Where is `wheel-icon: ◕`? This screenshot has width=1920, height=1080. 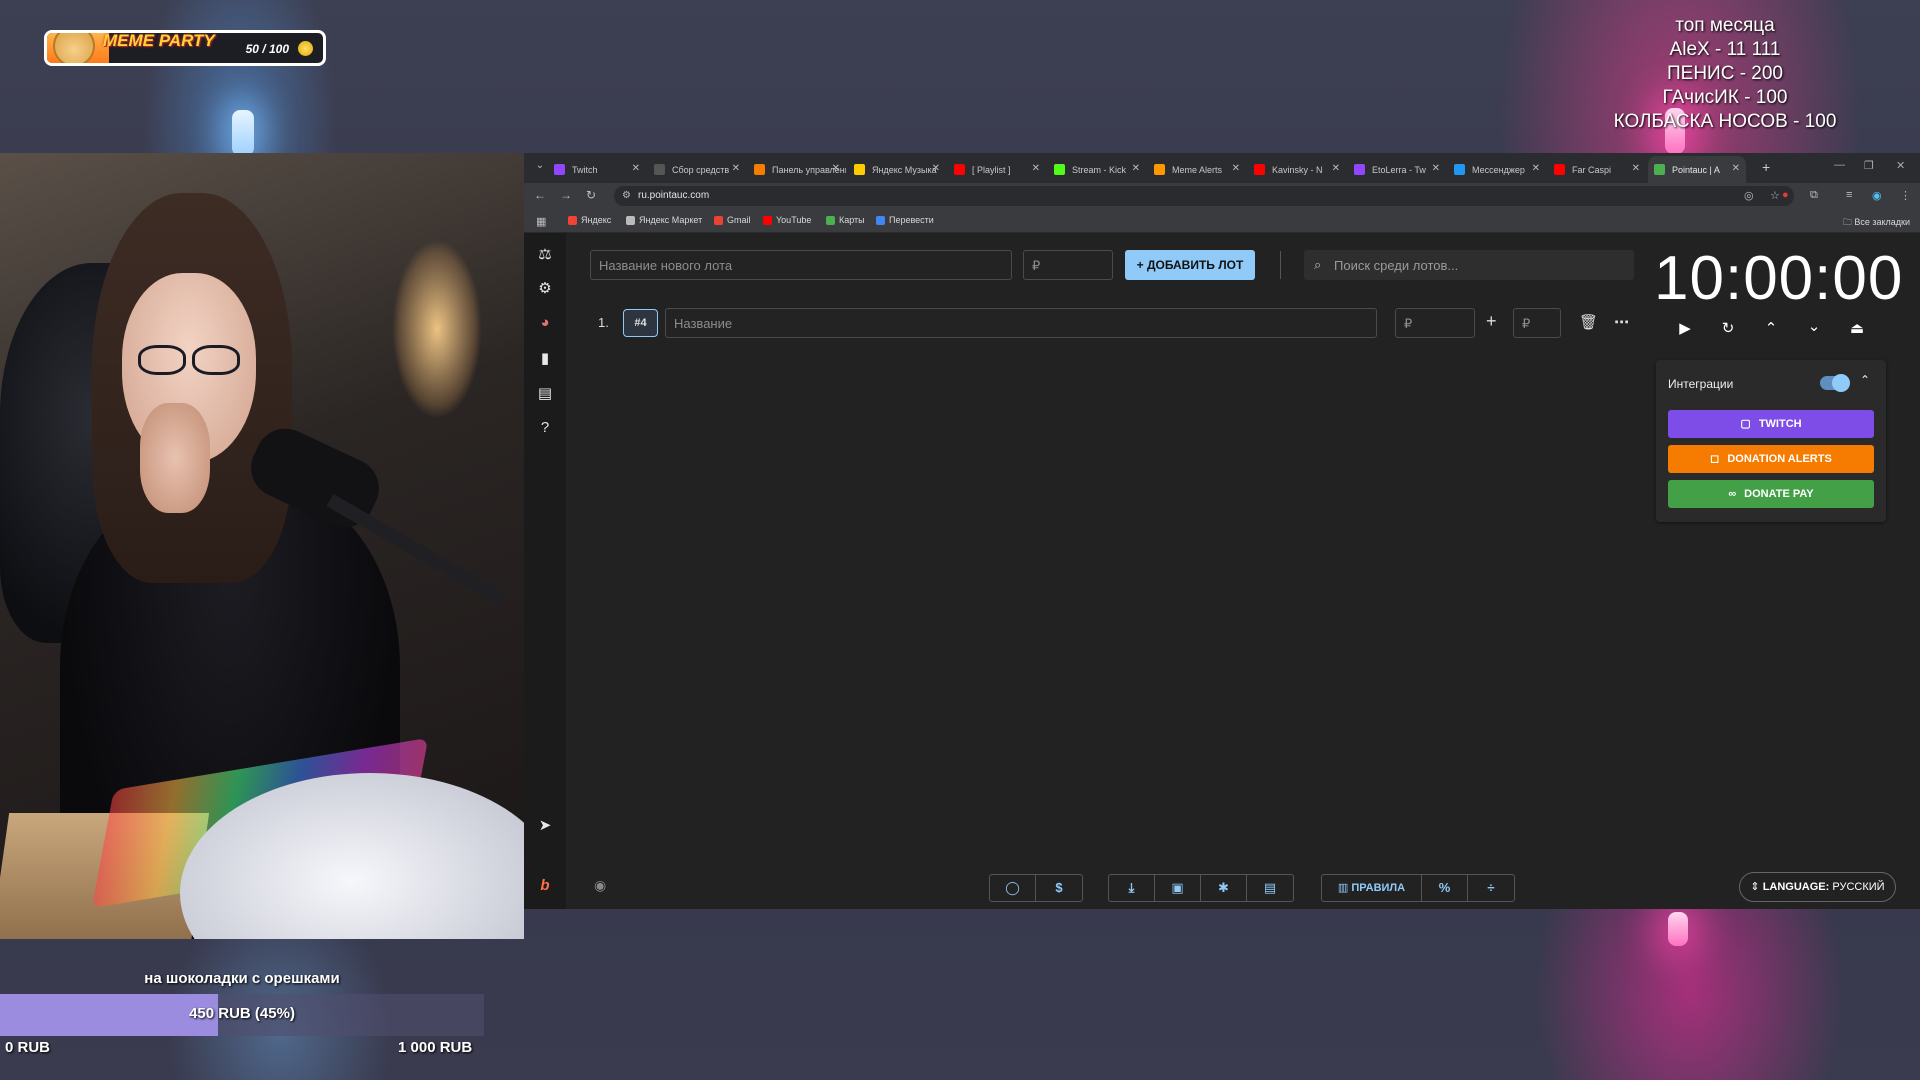
wheel-icon: ◕ is located at coordinates (545, 324).